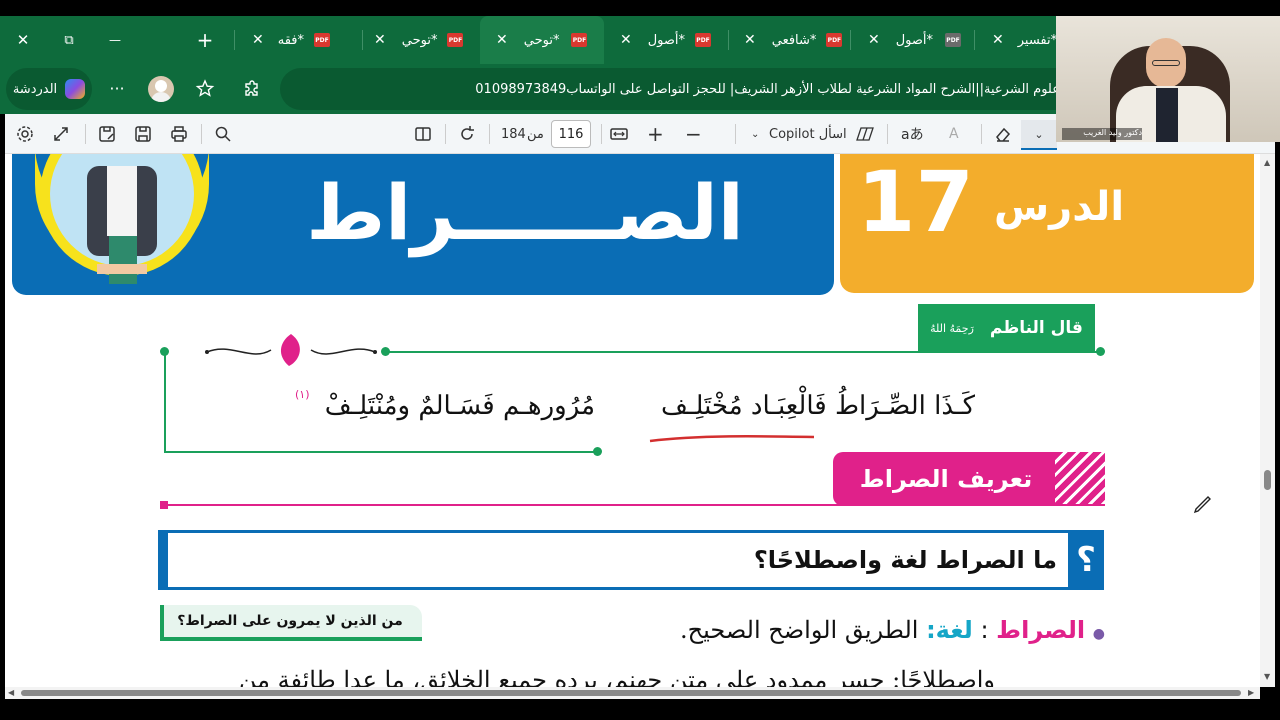 Image resolution: width=1280 pixels, height=720 pixels. I want to click on question-mark-icon: ؟, so click(1086, 560).